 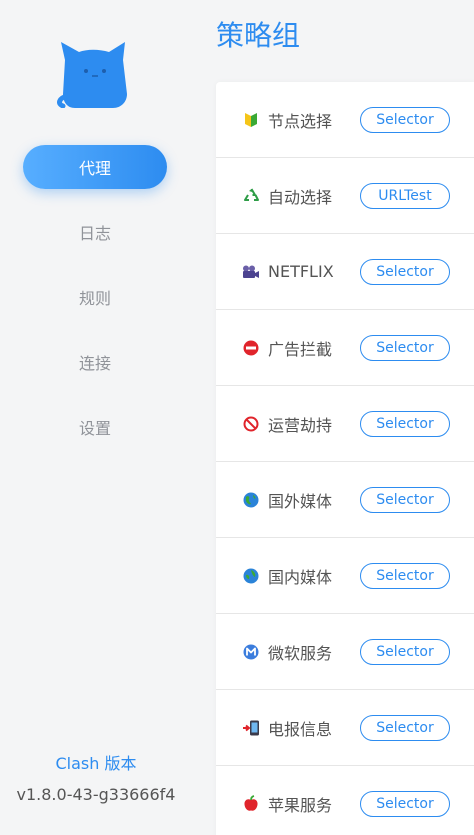 I want to click on proxy-group-name: 运营劫持, so click(x=300, y=425).